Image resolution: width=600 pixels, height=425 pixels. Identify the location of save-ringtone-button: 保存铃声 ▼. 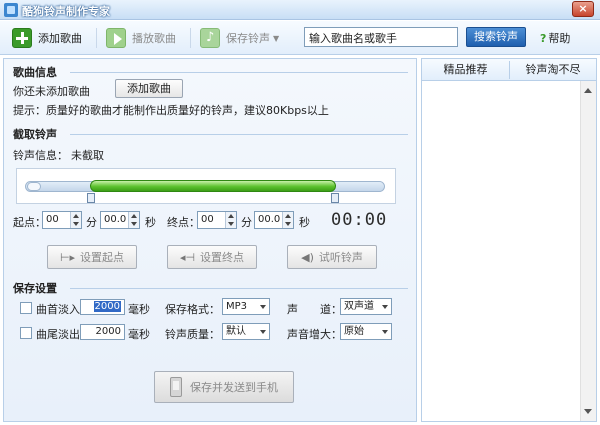
(239, 38).